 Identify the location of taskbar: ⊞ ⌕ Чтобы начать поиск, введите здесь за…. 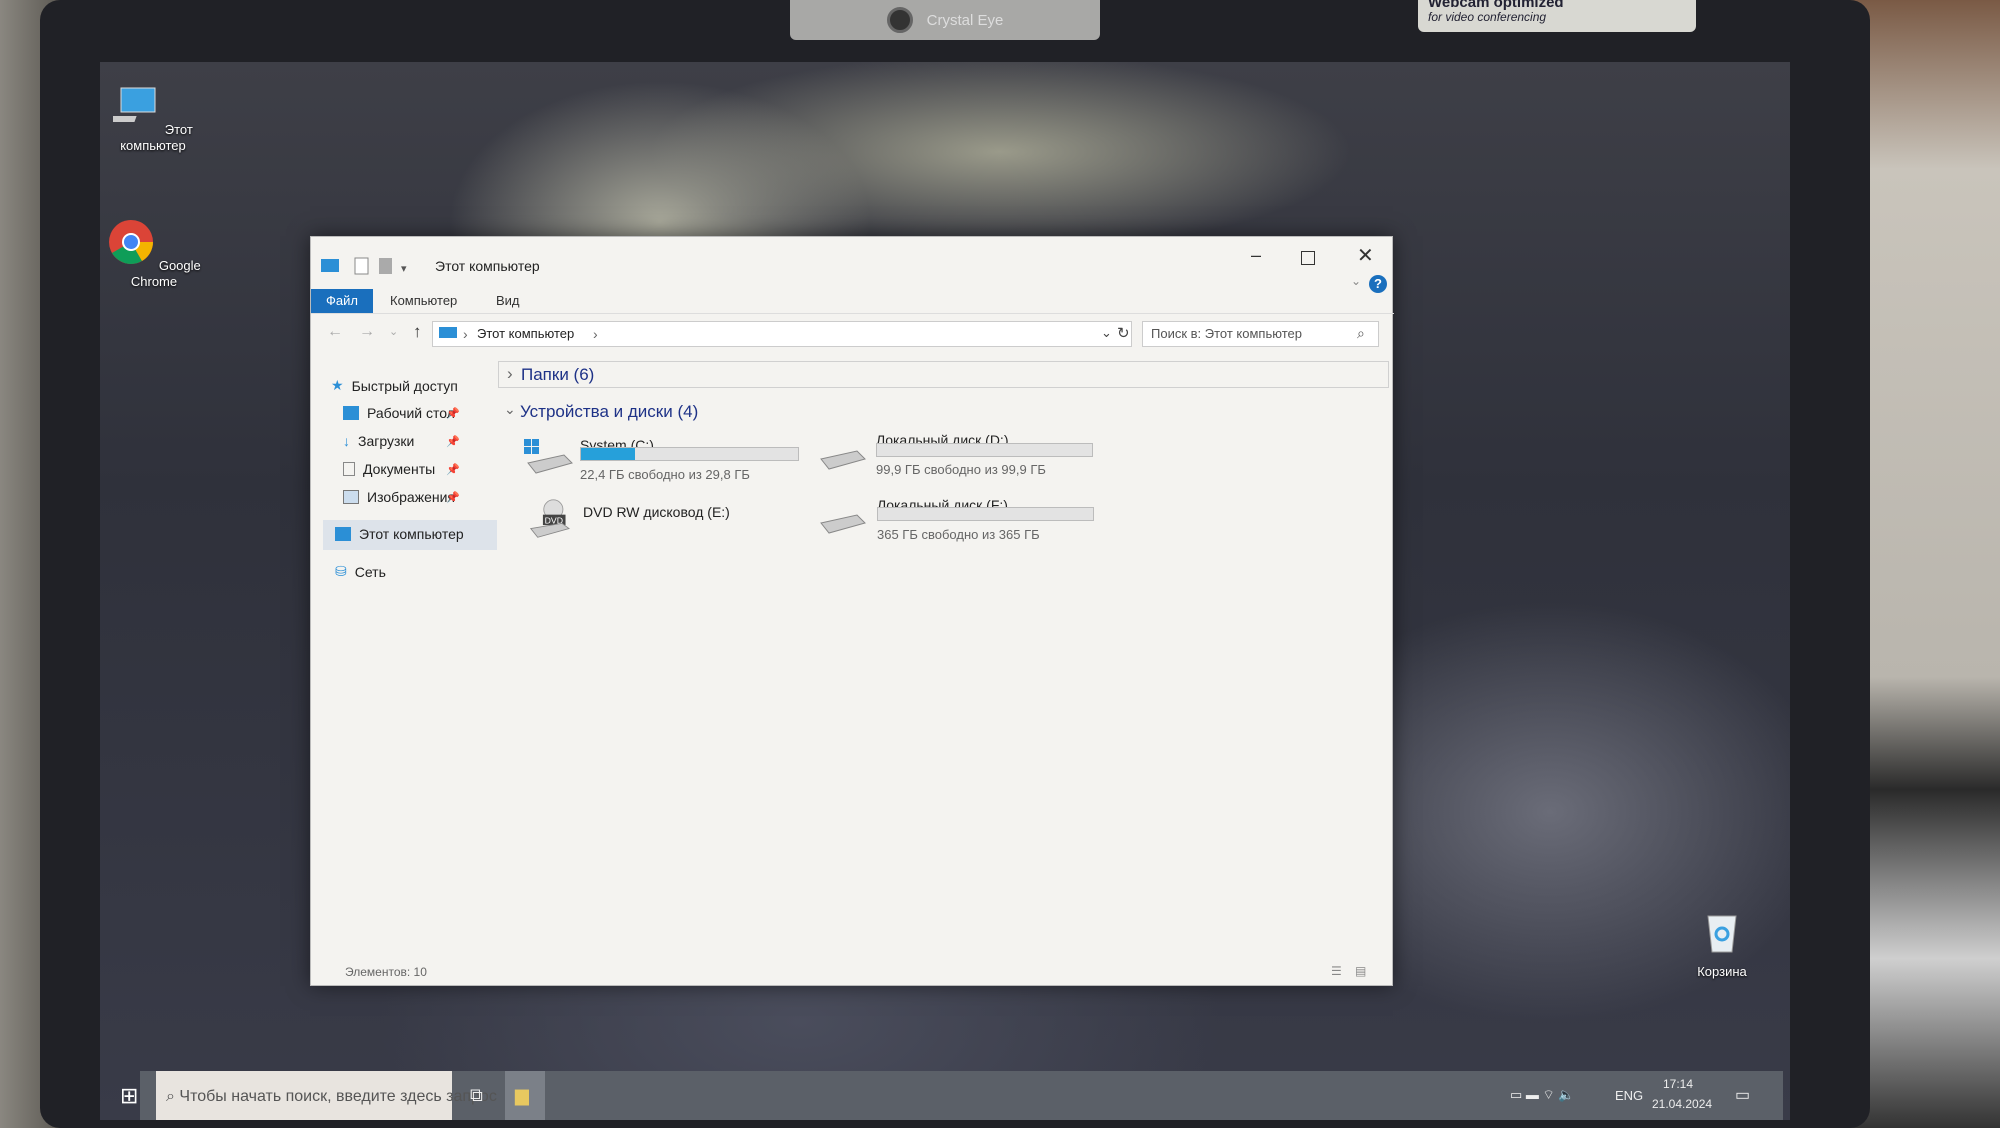
(951, 1095).